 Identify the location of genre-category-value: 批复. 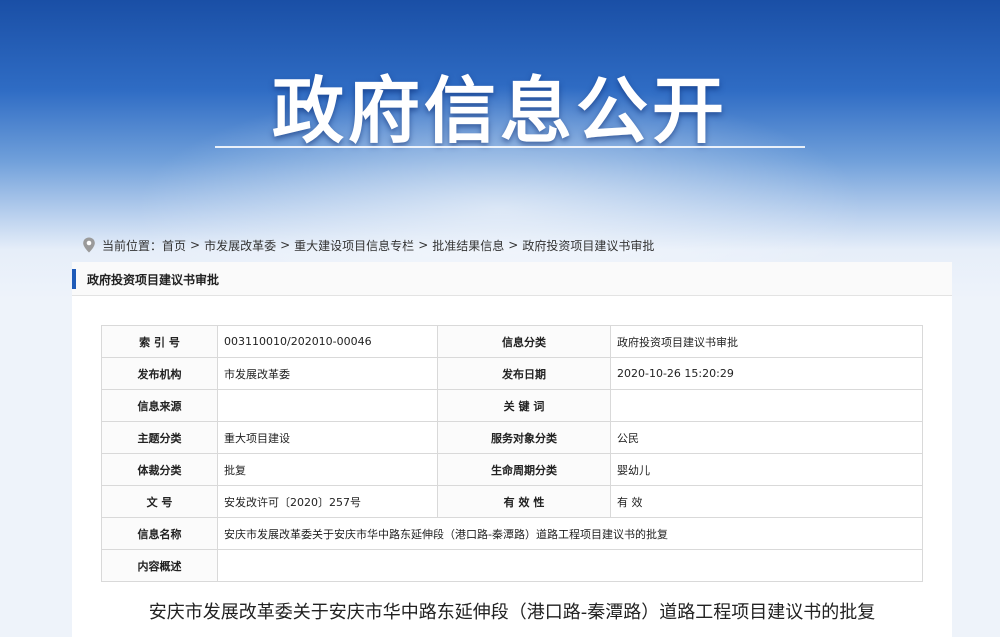
(327, 469).